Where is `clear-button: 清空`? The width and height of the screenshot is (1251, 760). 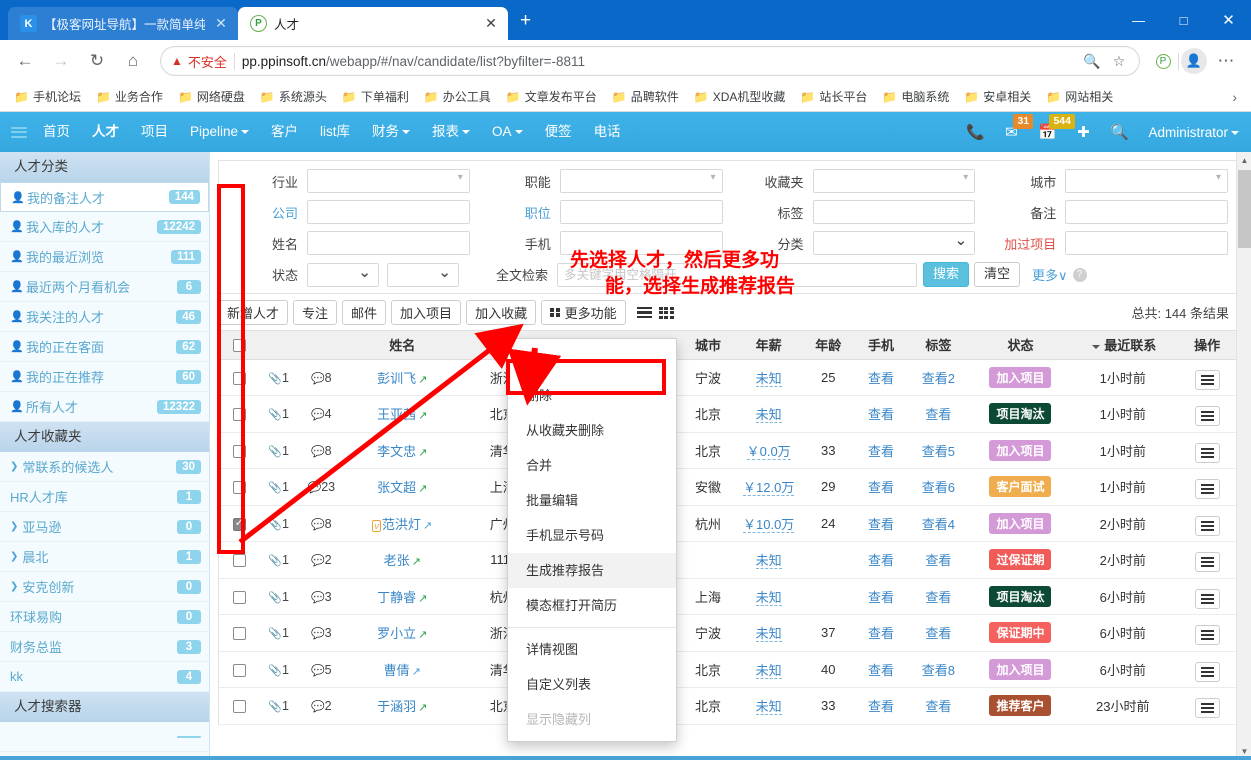
clear-button: 清空 is located at coordinates (997, 274).